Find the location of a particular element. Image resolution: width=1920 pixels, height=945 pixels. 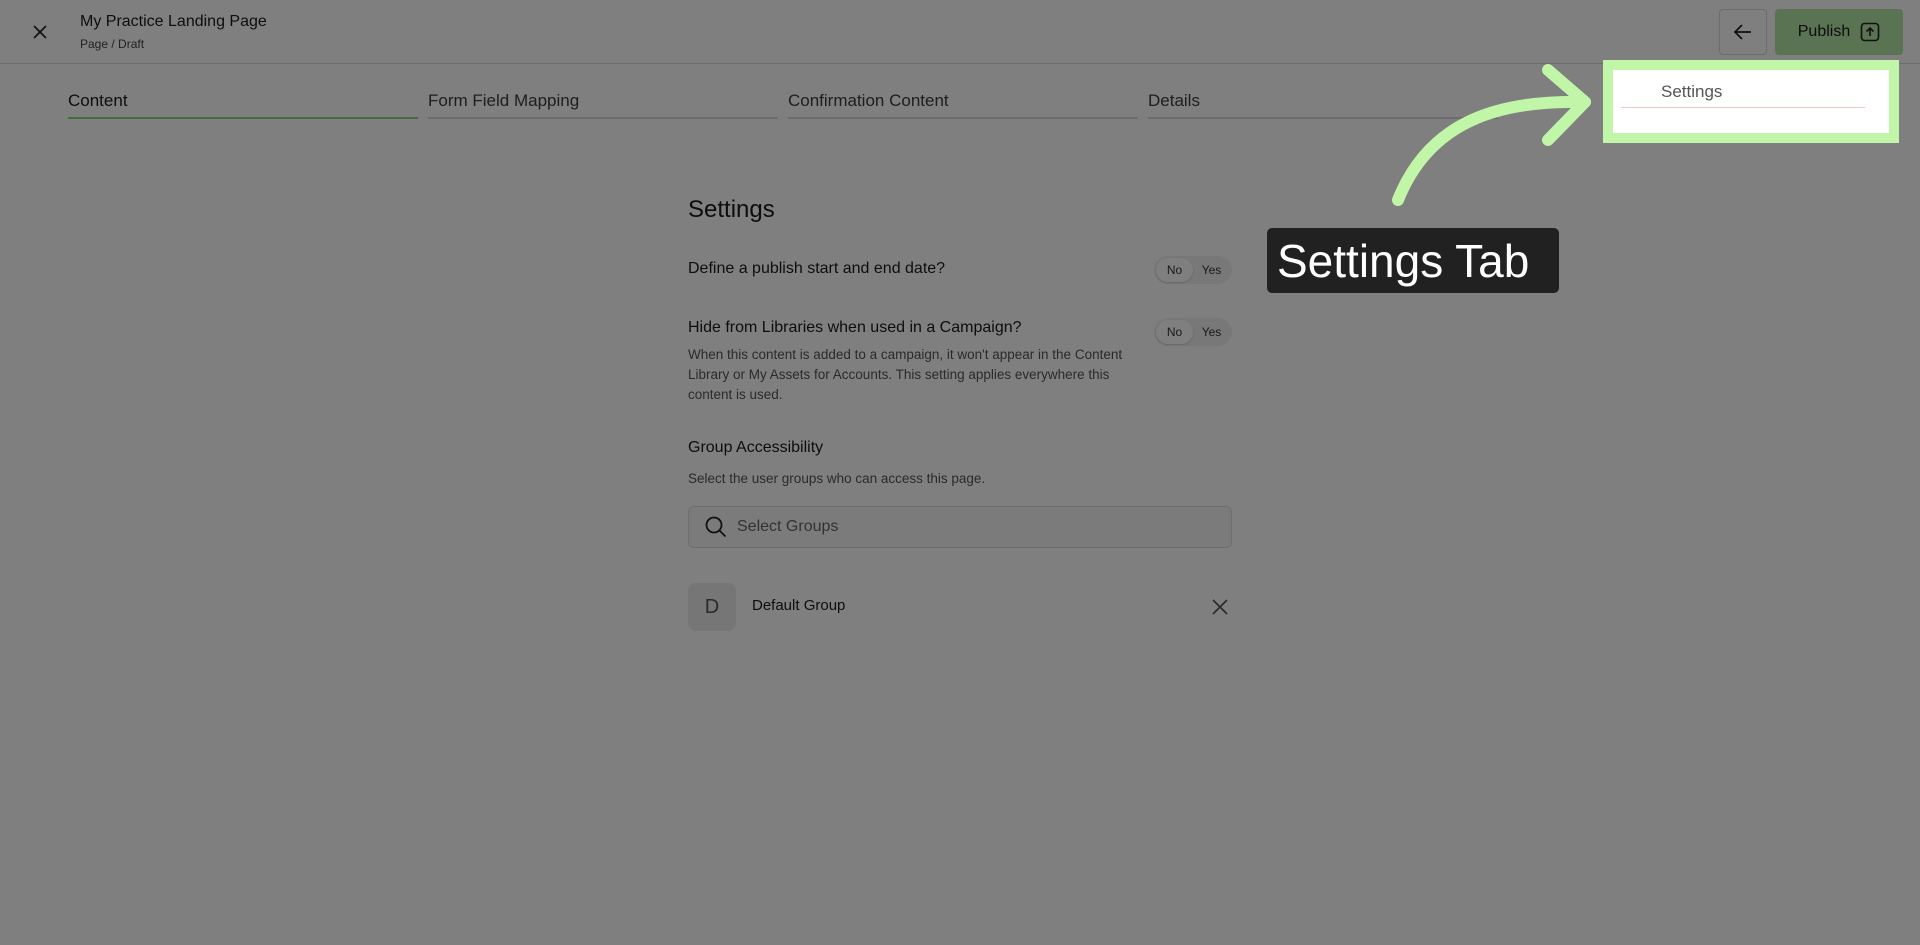

pointer-arrow-icon is located at coordinates (1491, 135).